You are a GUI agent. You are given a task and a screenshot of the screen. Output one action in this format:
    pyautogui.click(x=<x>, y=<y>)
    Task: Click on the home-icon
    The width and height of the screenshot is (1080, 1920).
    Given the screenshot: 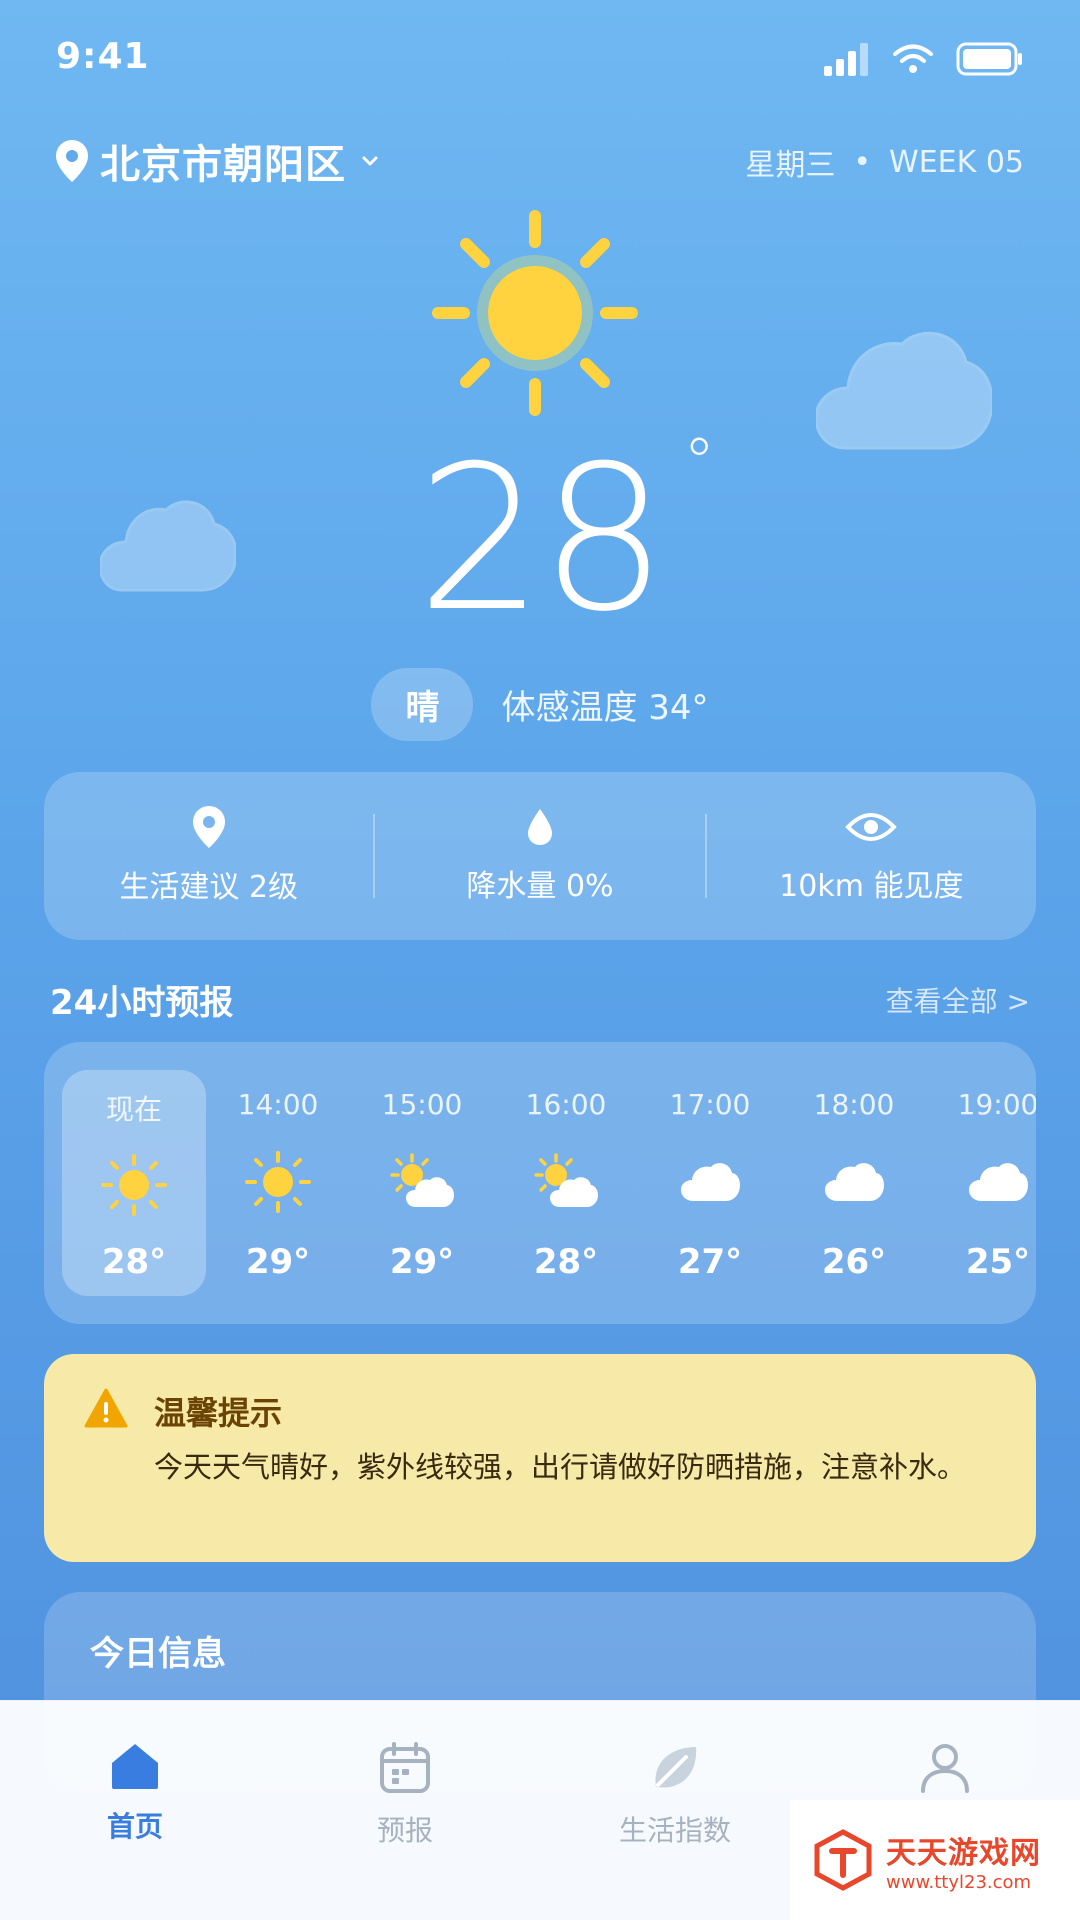 What is the action you would take?
    pyautogui.click(x=135, y=1766)
    